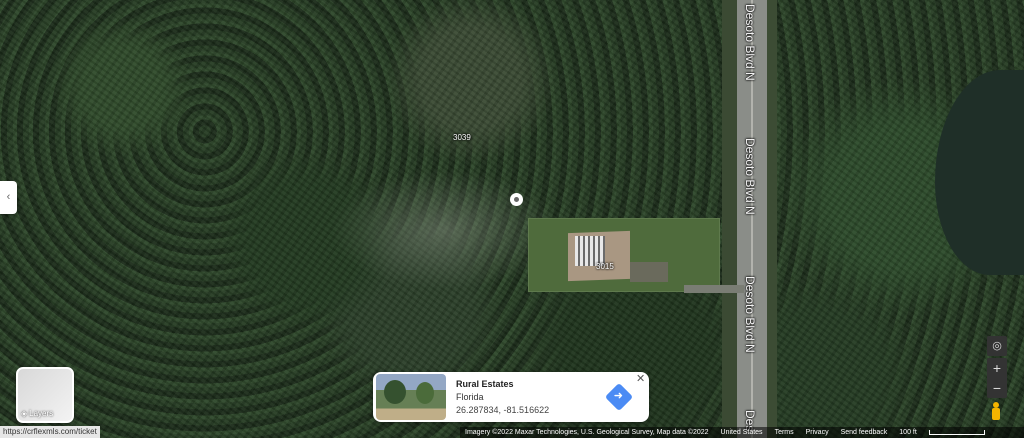 This screenshot has height=438, width=1024. Describe the element at coordinates (41, 413) in the screenshot. I see `layers-label: Layers` at that location.